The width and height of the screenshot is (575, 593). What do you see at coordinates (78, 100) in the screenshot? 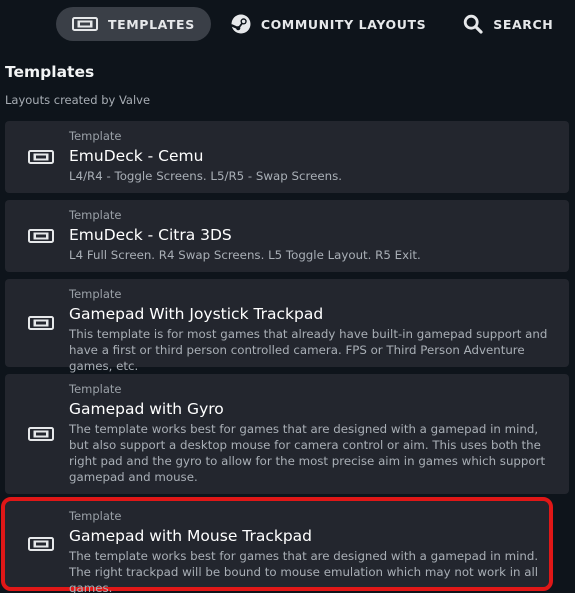
I see `section-subtitle: Layouts created by Valve` at bounding box center [78, 100].